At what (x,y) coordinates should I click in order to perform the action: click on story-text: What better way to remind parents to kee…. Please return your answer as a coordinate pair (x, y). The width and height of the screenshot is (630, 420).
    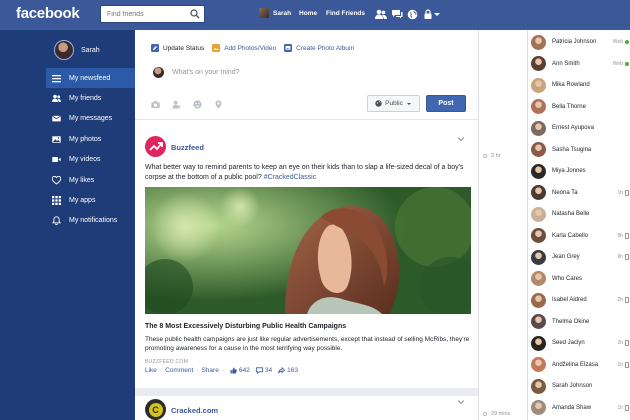
    Looking at the image, I should click on (307, 173).